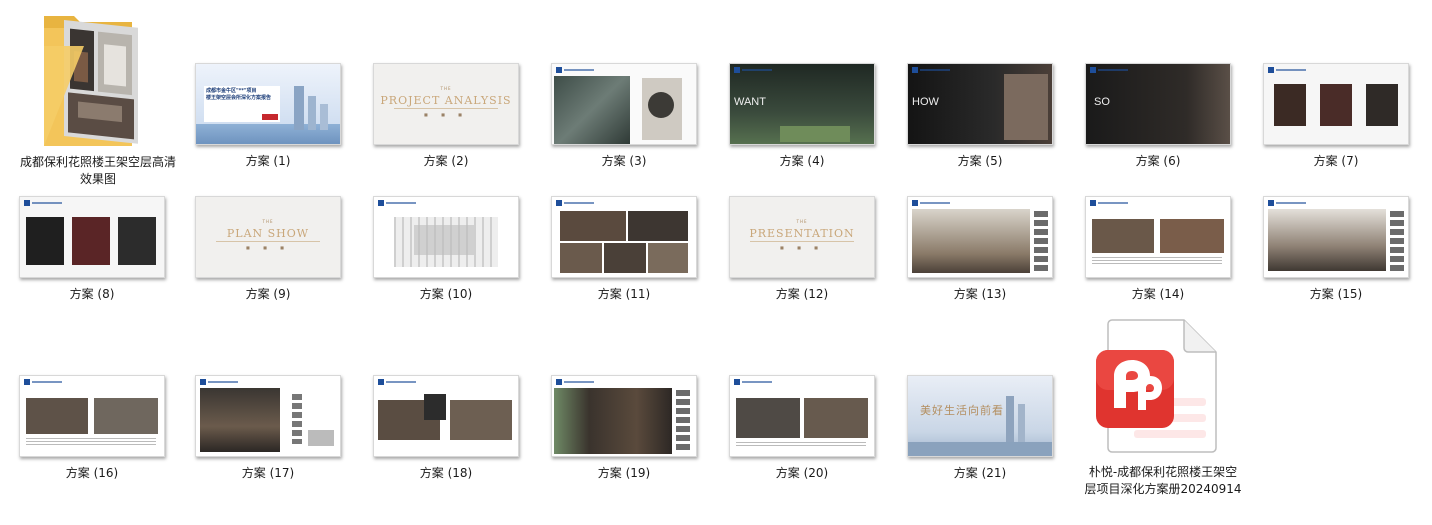 The height and width of the screenshot is (525, 1432). I want to click on file-label: 方案 (20), so click(802, 473).